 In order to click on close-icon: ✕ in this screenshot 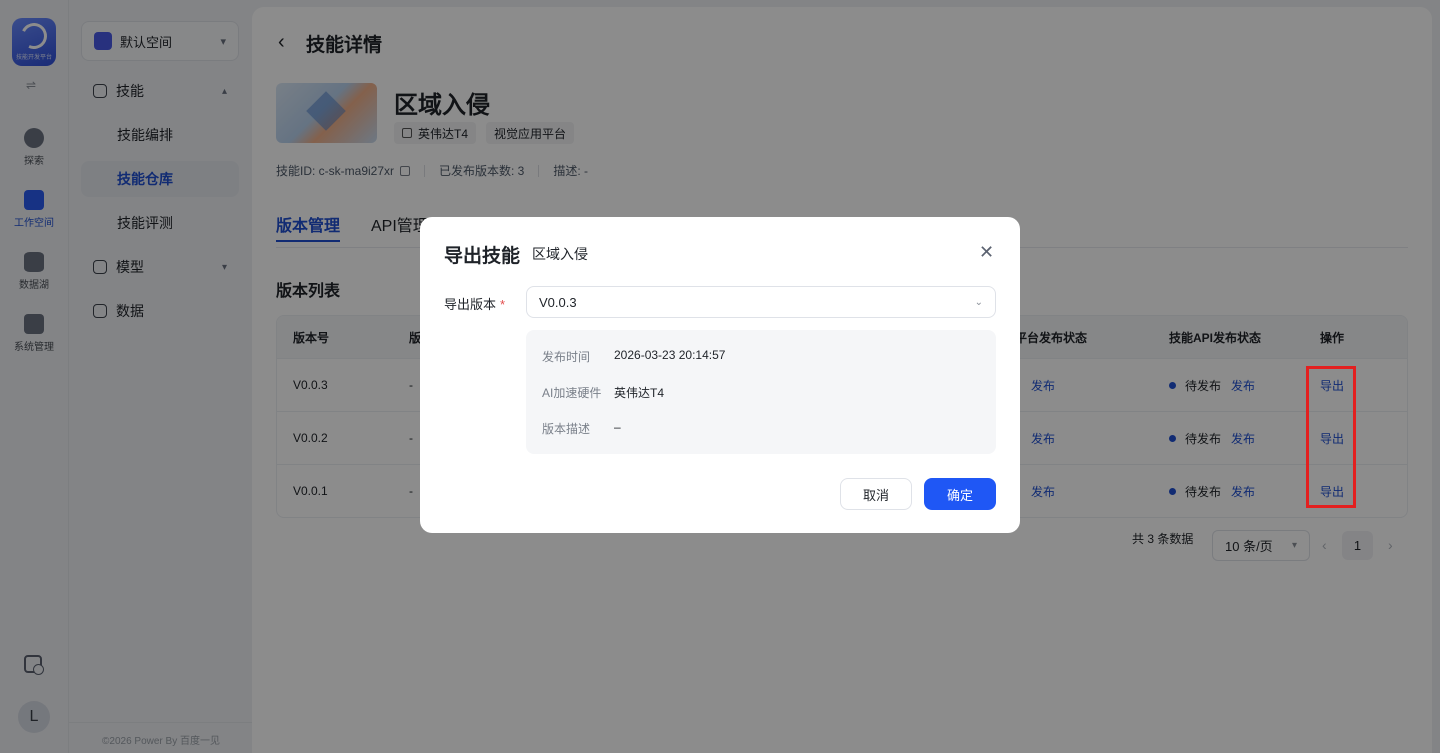, I will do `click(986, 252)`.